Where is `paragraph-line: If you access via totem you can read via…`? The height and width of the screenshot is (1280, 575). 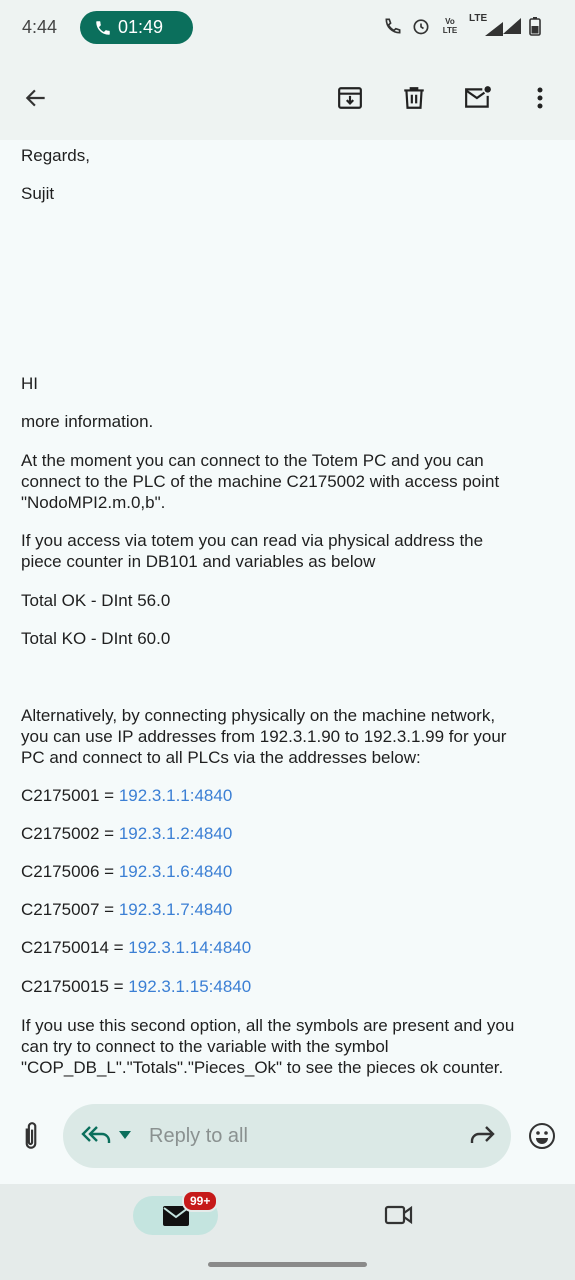 paragraph-line: If you access via totem you can read via… is located at coordinates (252, 540).